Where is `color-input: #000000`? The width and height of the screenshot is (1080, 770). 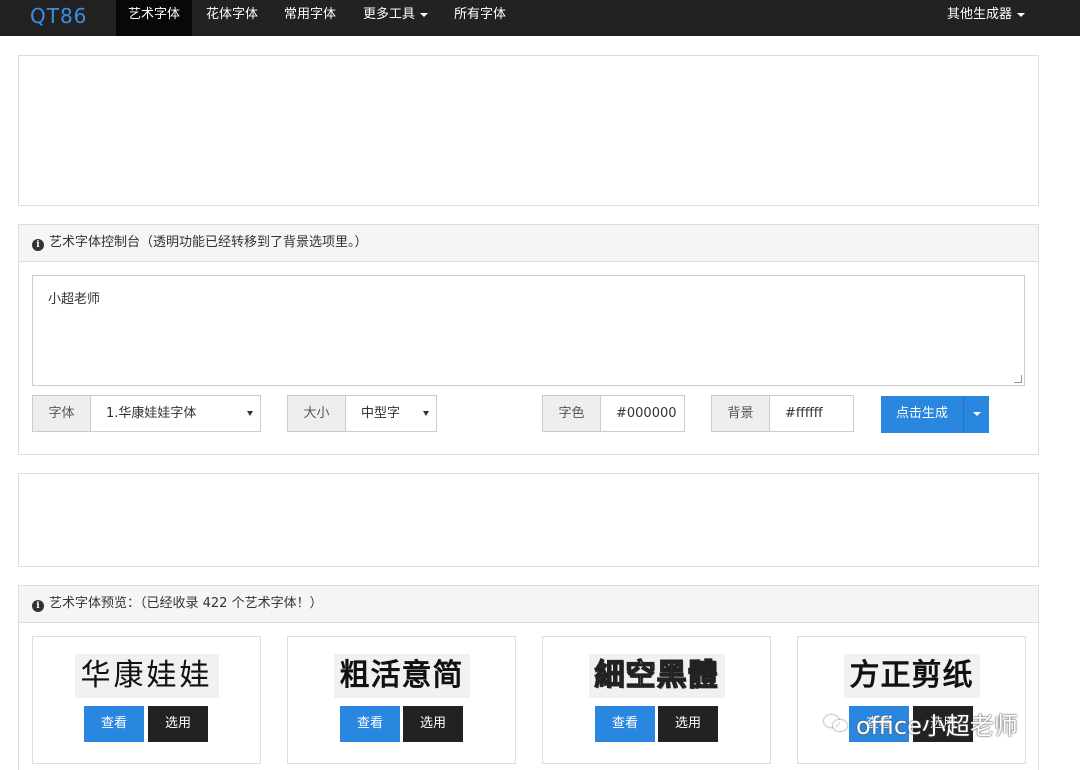
color-input: #000000 is located at coordinates (643, 413).